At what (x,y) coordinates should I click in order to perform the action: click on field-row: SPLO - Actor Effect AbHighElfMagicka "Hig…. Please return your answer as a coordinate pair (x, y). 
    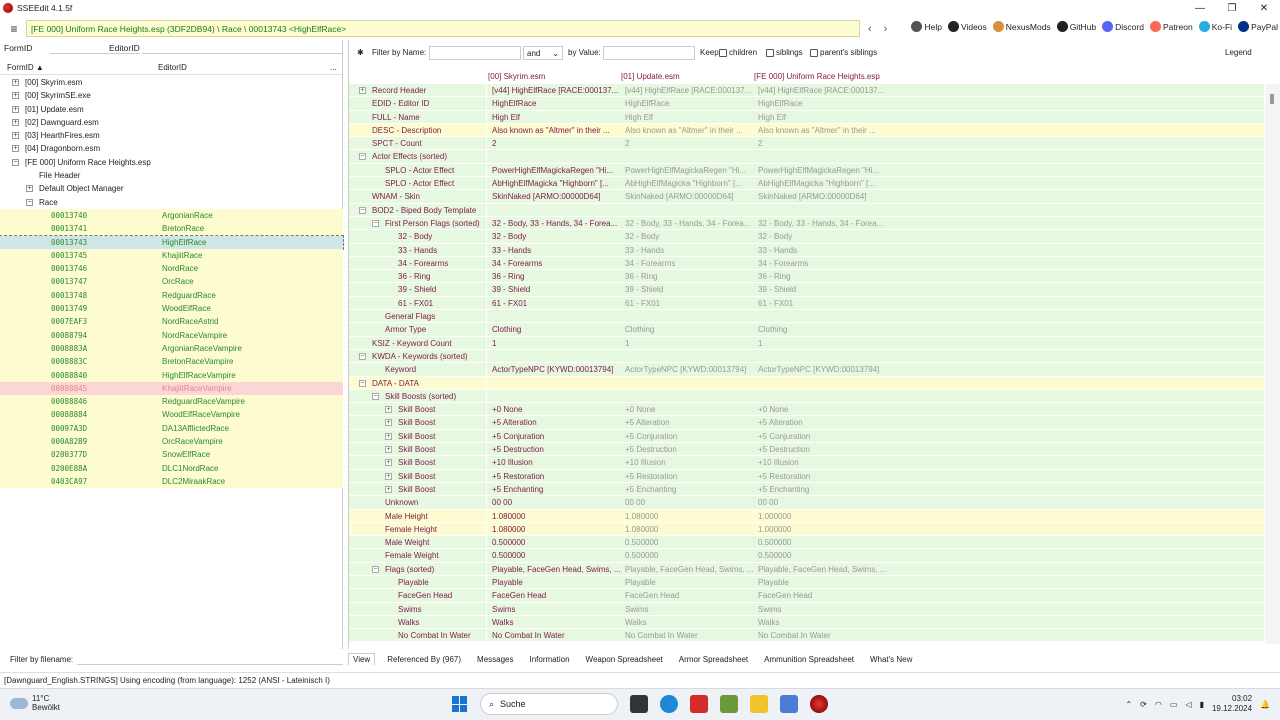
    Looking at the image, I should click on (806, 184).